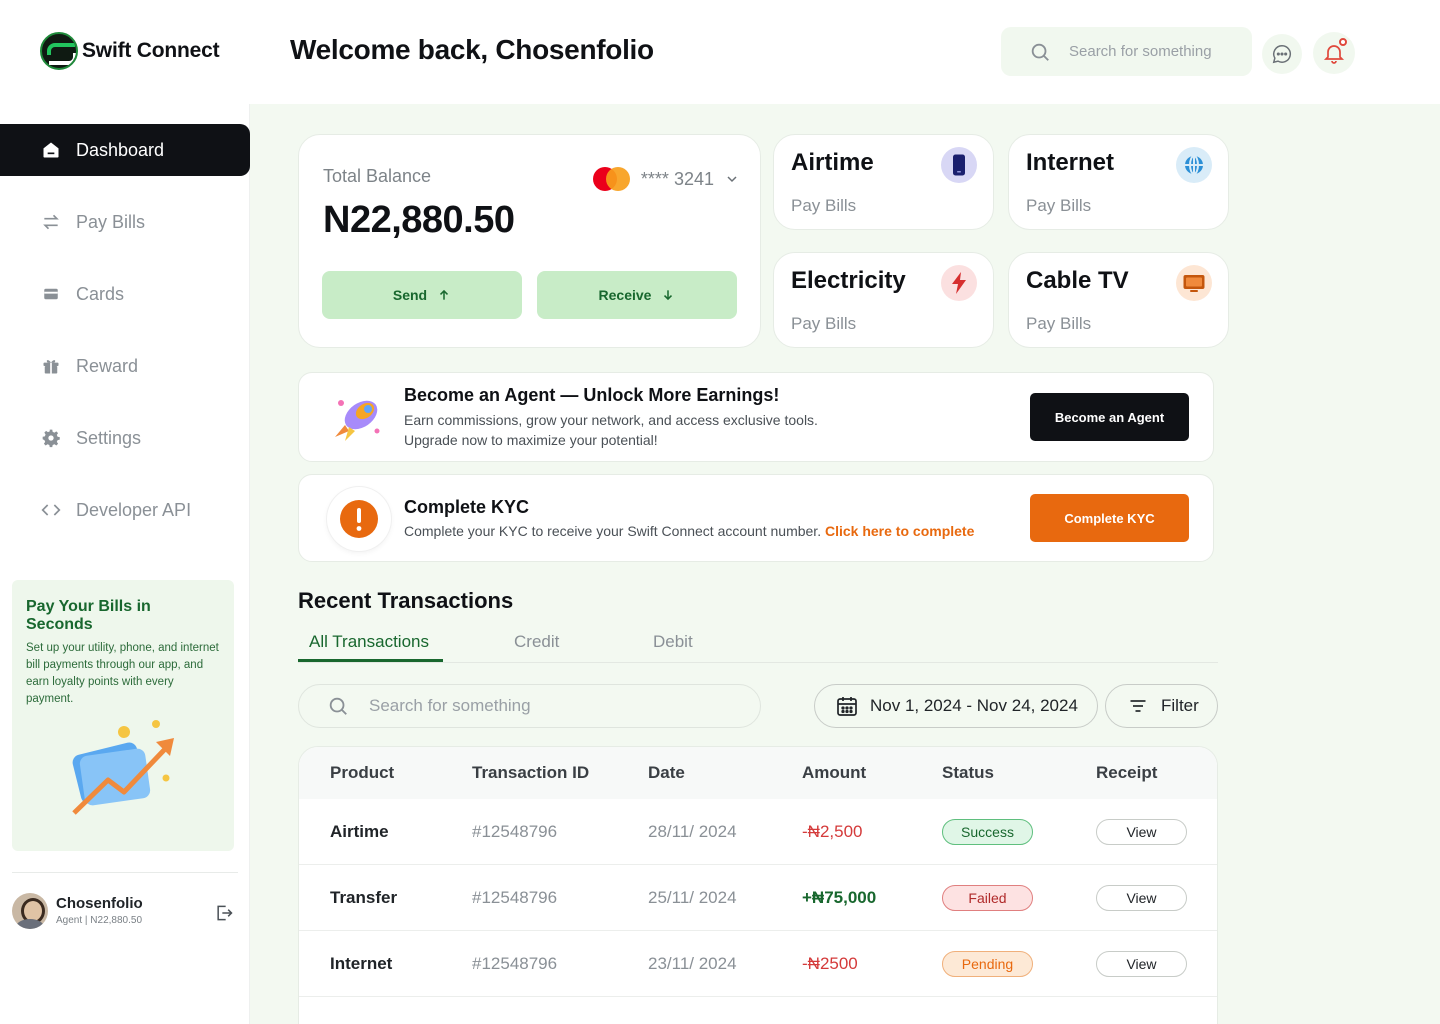 Image resolution: width=1440 pixels, height=1024 pixels. Describe the element at coordinates (847, 706) in the screenshot. I see `calendar-icon` at that location.